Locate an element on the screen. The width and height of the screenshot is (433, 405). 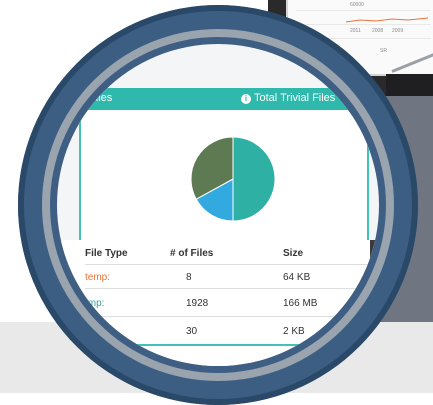
column-header-file-count: # of Files is located at coordinates (192, 253).